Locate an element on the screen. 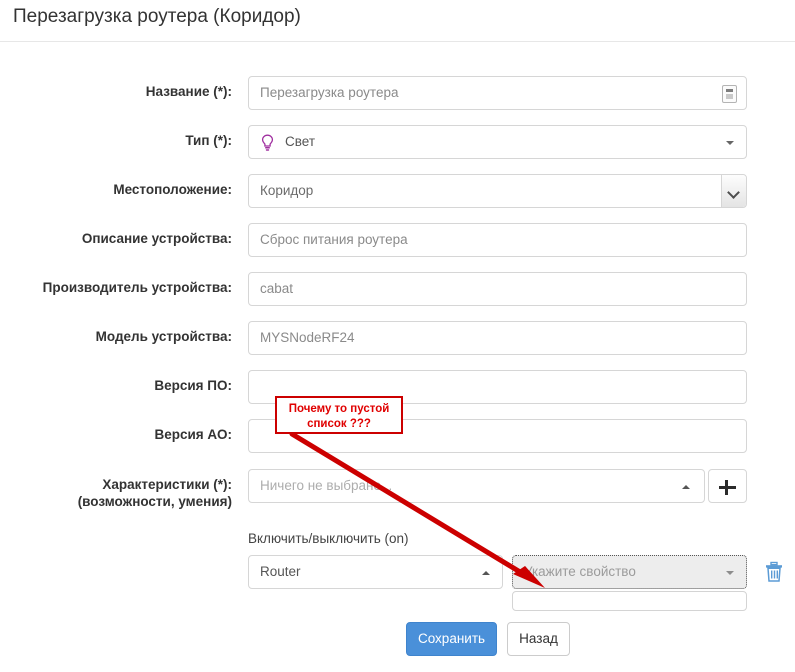 The image size is (795, 672). form-row-manufacturer: Производитель устройства: cabat is located at coordinates (397, 289).